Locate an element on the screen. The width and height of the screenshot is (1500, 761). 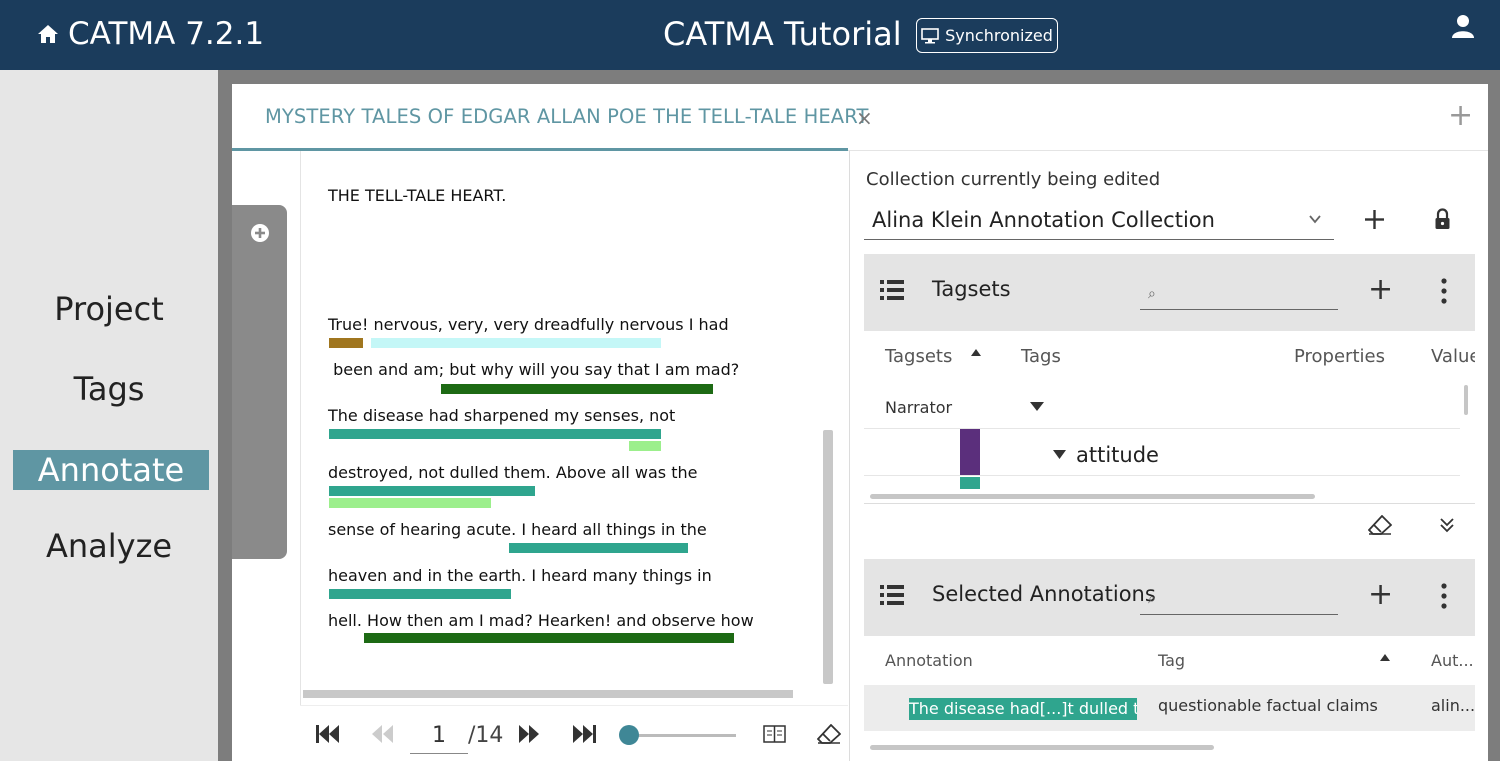
tagsets-horizontal-scrollbar is located at coordinates (1092, 496).